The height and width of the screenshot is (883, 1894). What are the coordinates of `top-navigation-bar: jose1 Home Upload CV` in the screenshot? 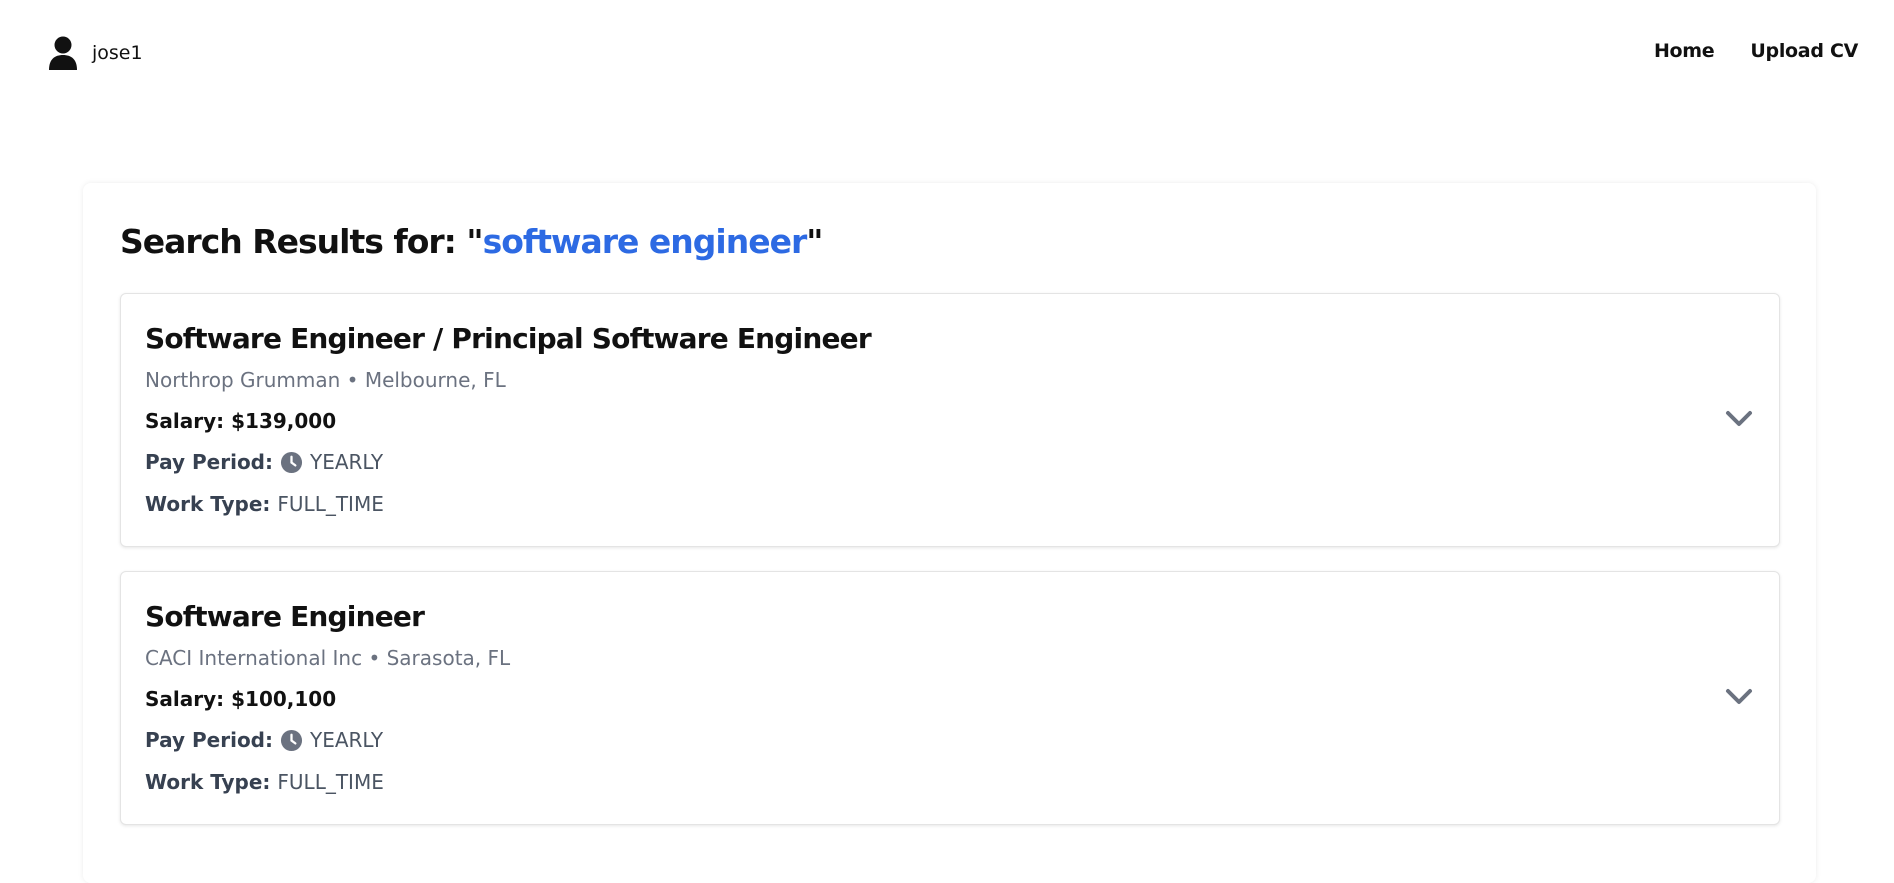 It's located at (947, 55).